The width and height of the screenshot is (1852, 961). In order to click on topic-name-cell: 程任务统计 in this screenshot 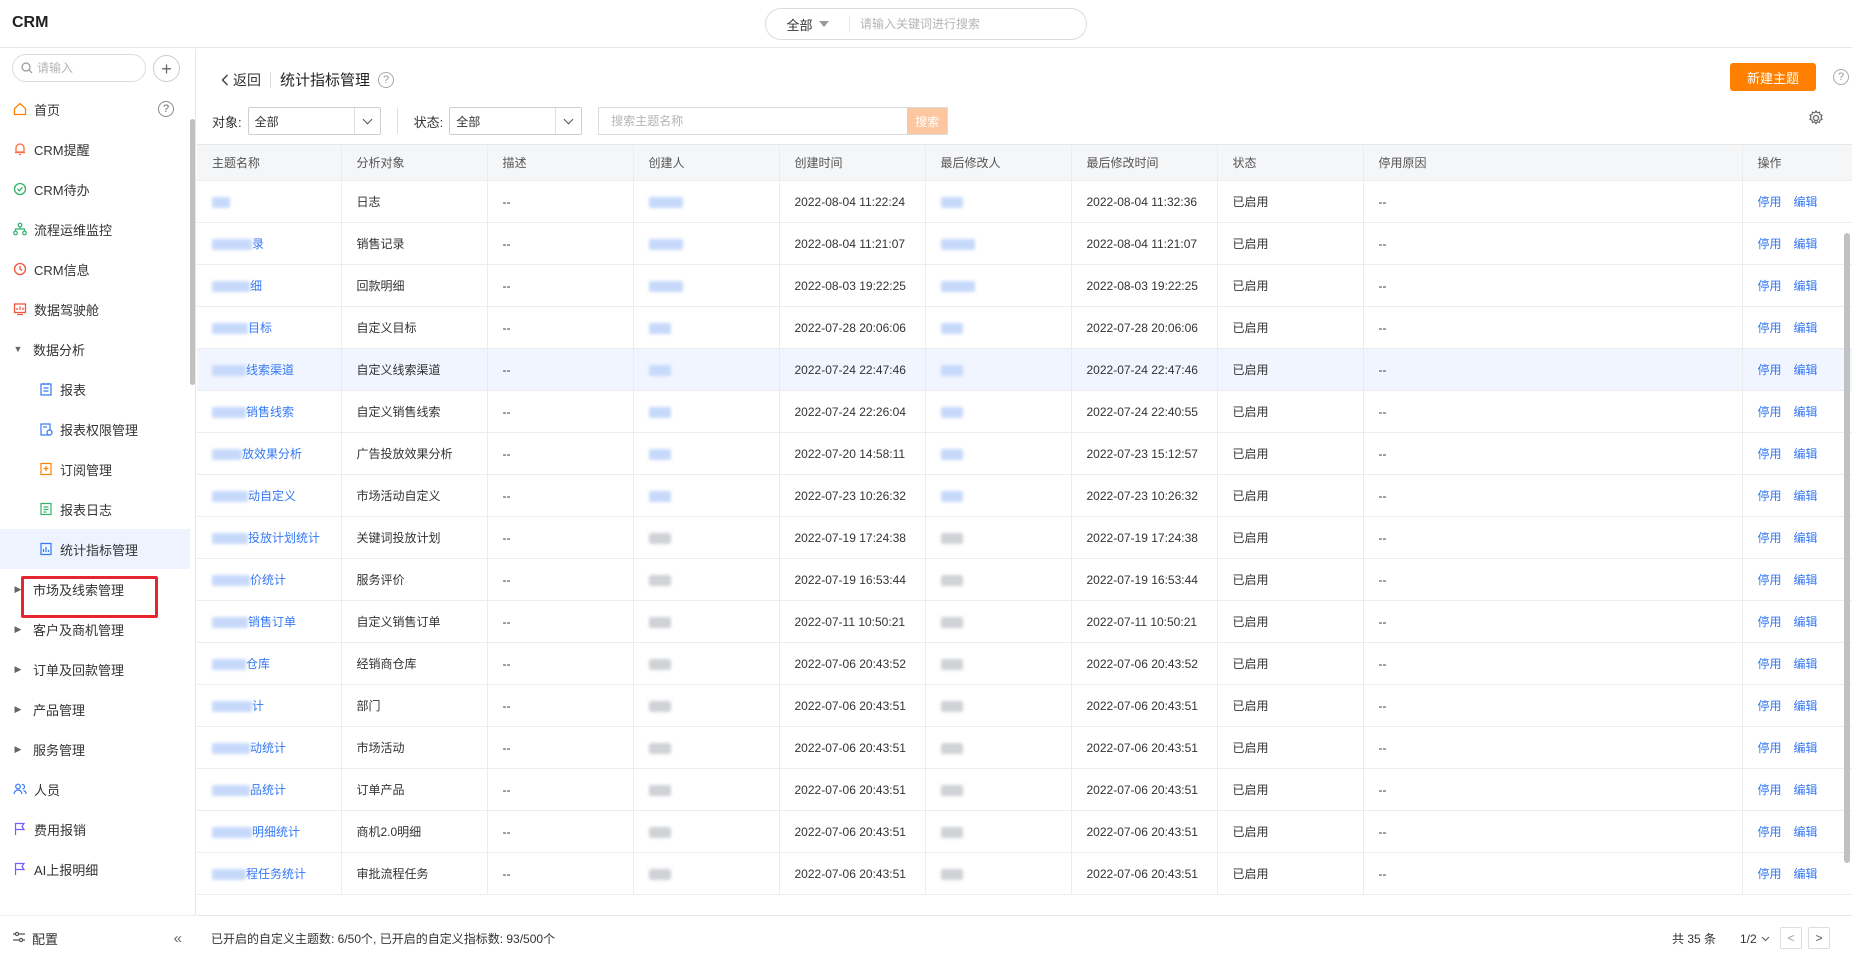, I will do `click(269, 873)`.